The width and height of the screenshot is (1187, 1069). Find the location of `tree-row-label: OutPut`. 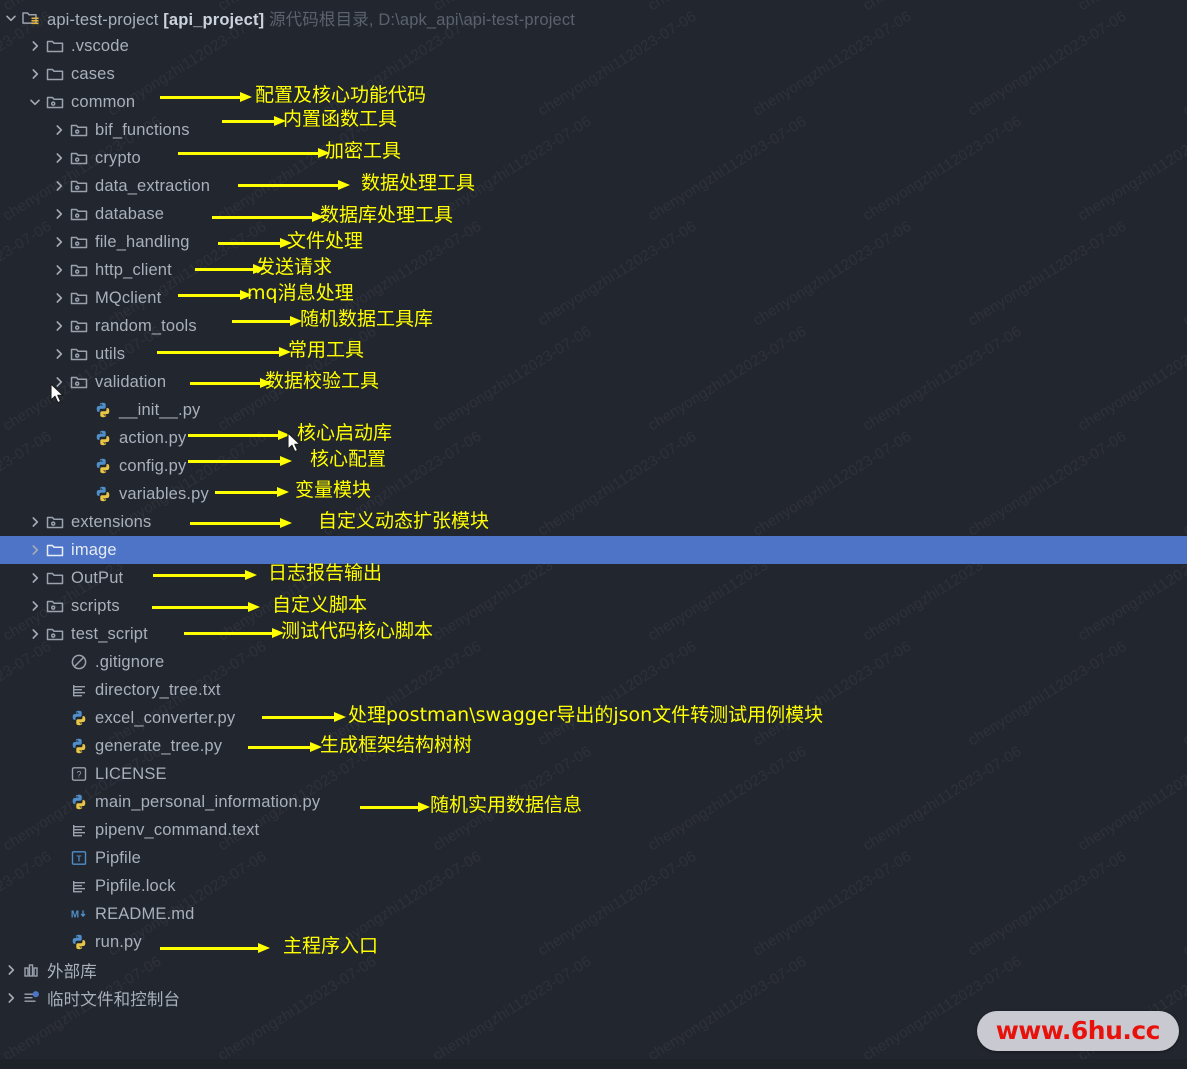

tree-row-label: OutPut is located at coordinates (97, 577).